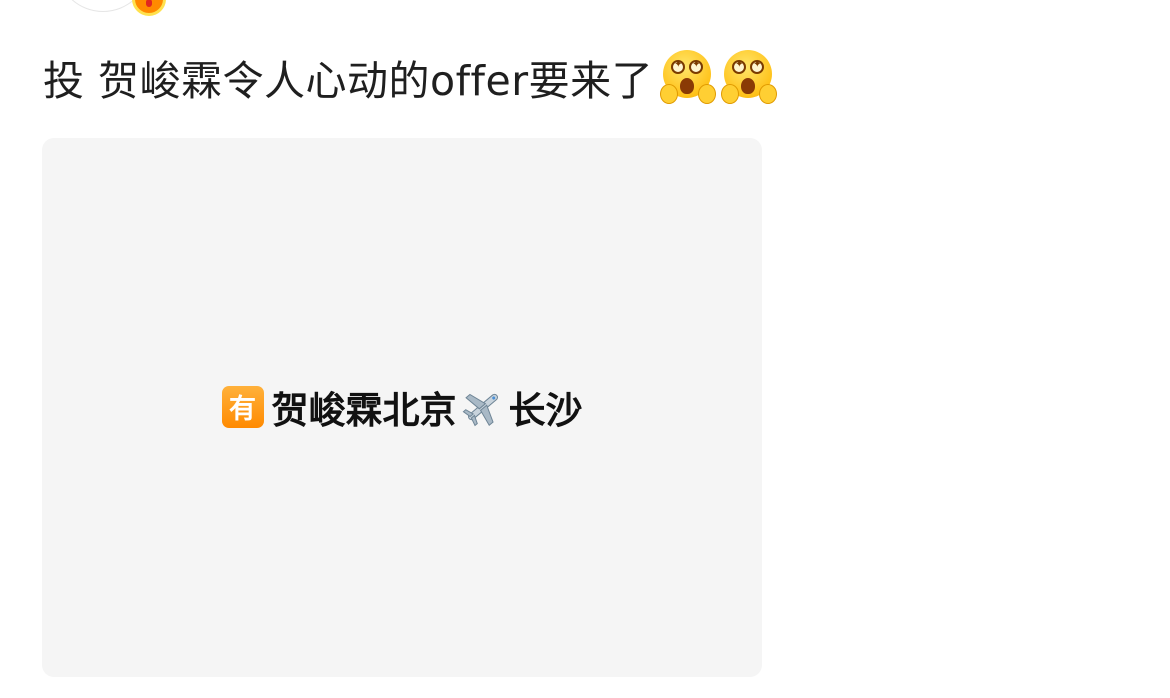 The height and width of the screenshot is (698, 1170). I want to click on verified-badge-icon, so click(149, 8).